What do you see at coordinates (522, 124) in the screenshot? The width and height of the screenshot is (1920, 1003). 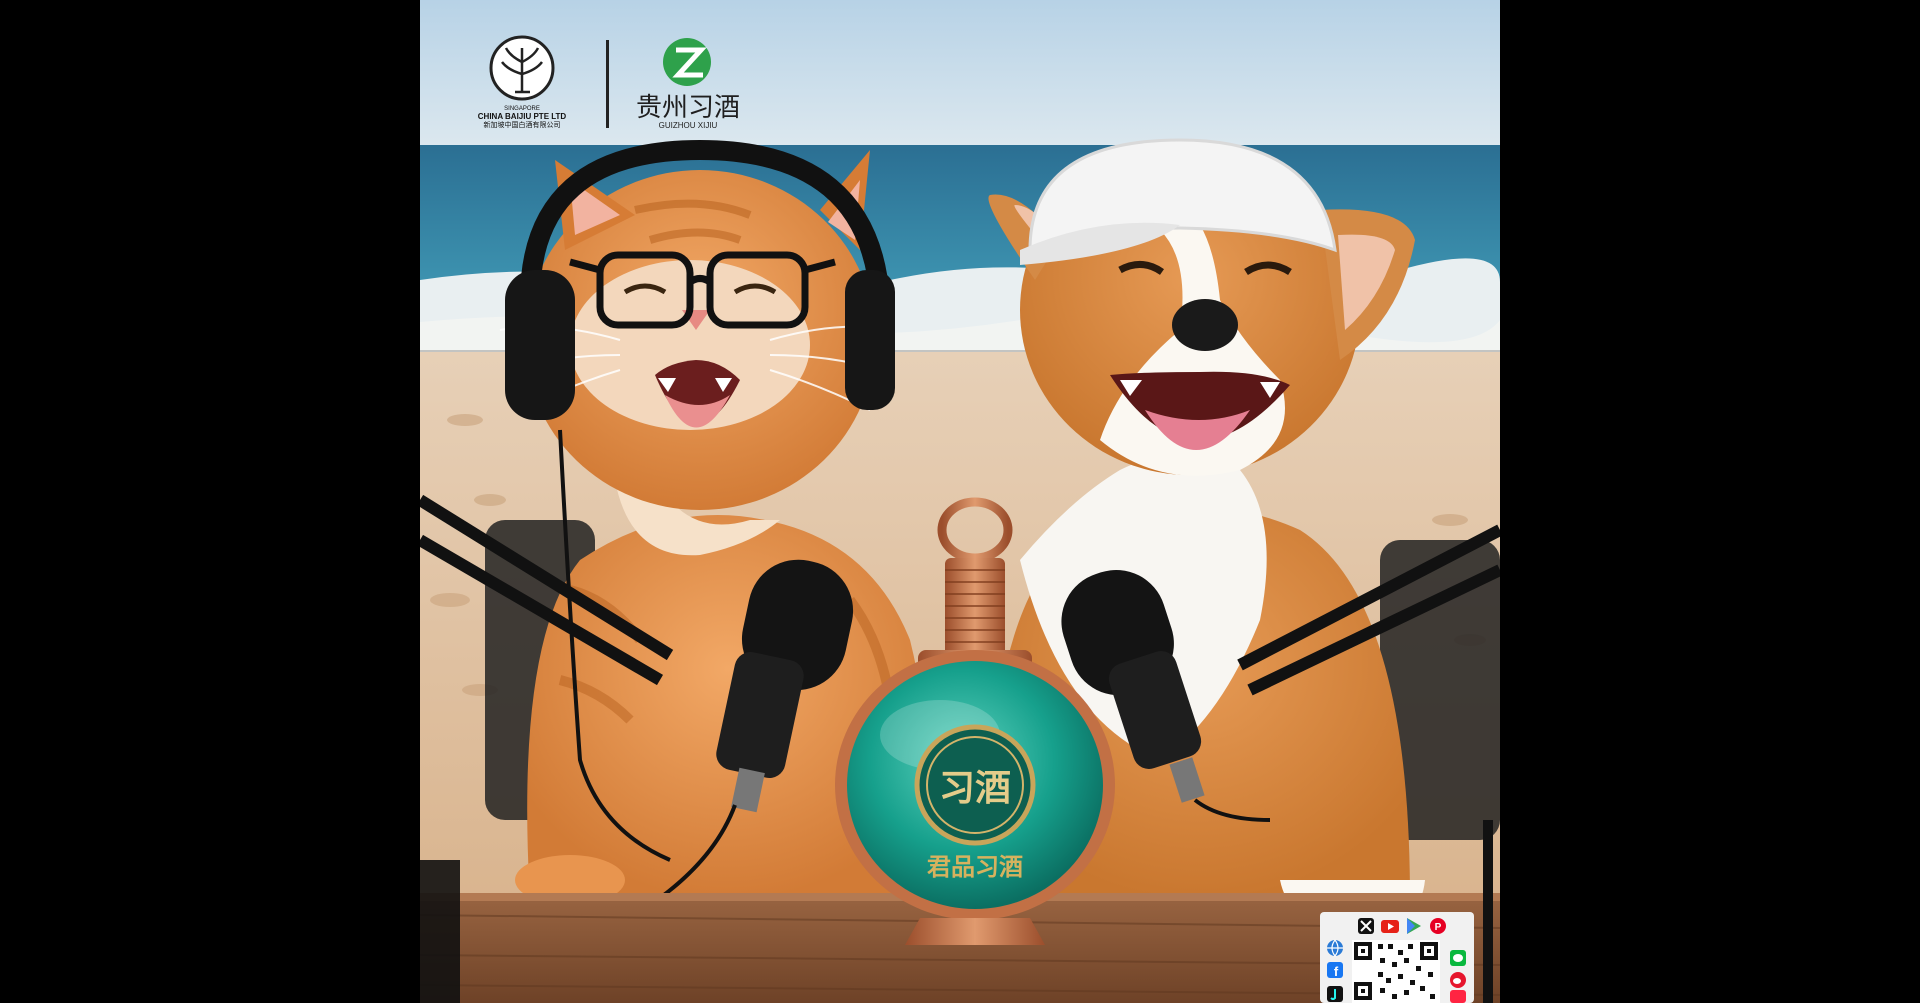 I see `left-brand-line3: 新加坡中国白酒有限公司` at bounding box center [522, 124].